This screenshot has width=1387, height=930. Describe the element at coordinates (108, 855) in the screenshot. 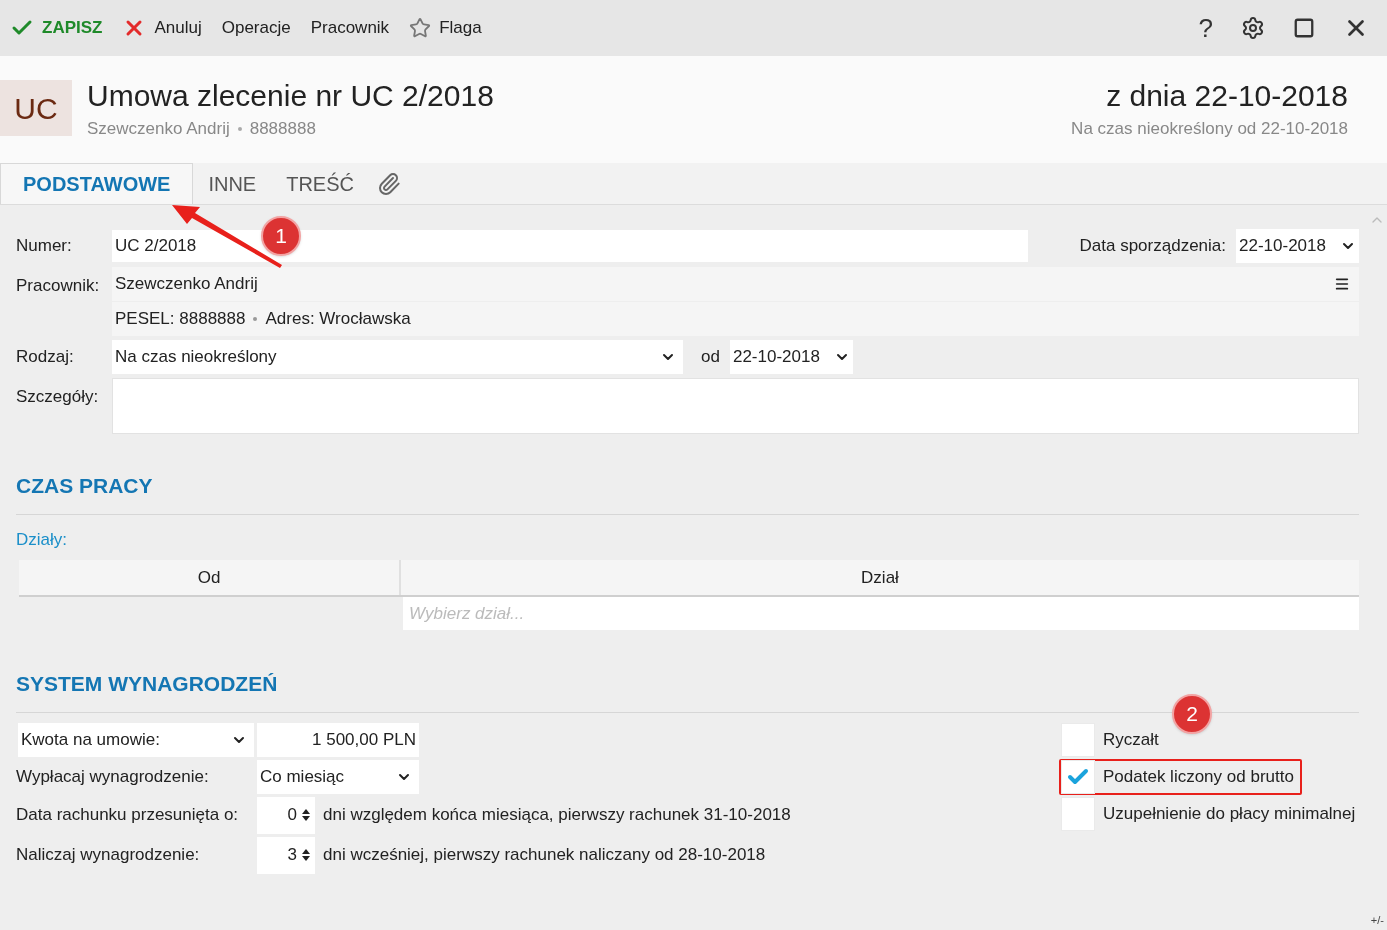

I see `field-label: Naliczaj wynagrodzenie:` at that location.